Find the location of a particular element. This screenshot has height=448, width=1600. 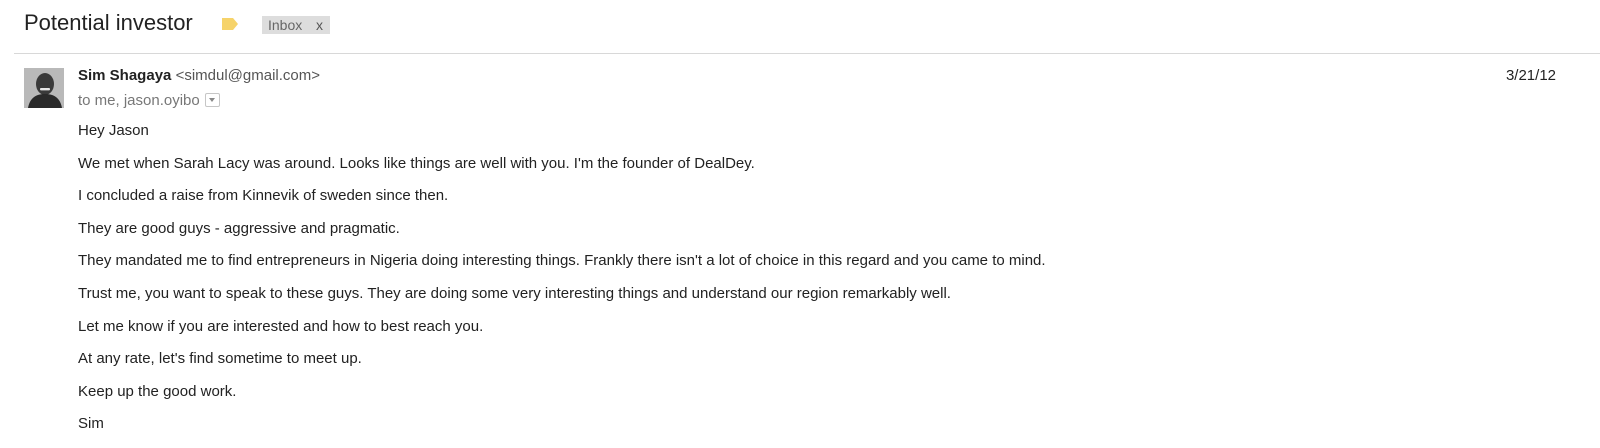

message-date: 3/21/12 is located at coordinates (1530, 75).